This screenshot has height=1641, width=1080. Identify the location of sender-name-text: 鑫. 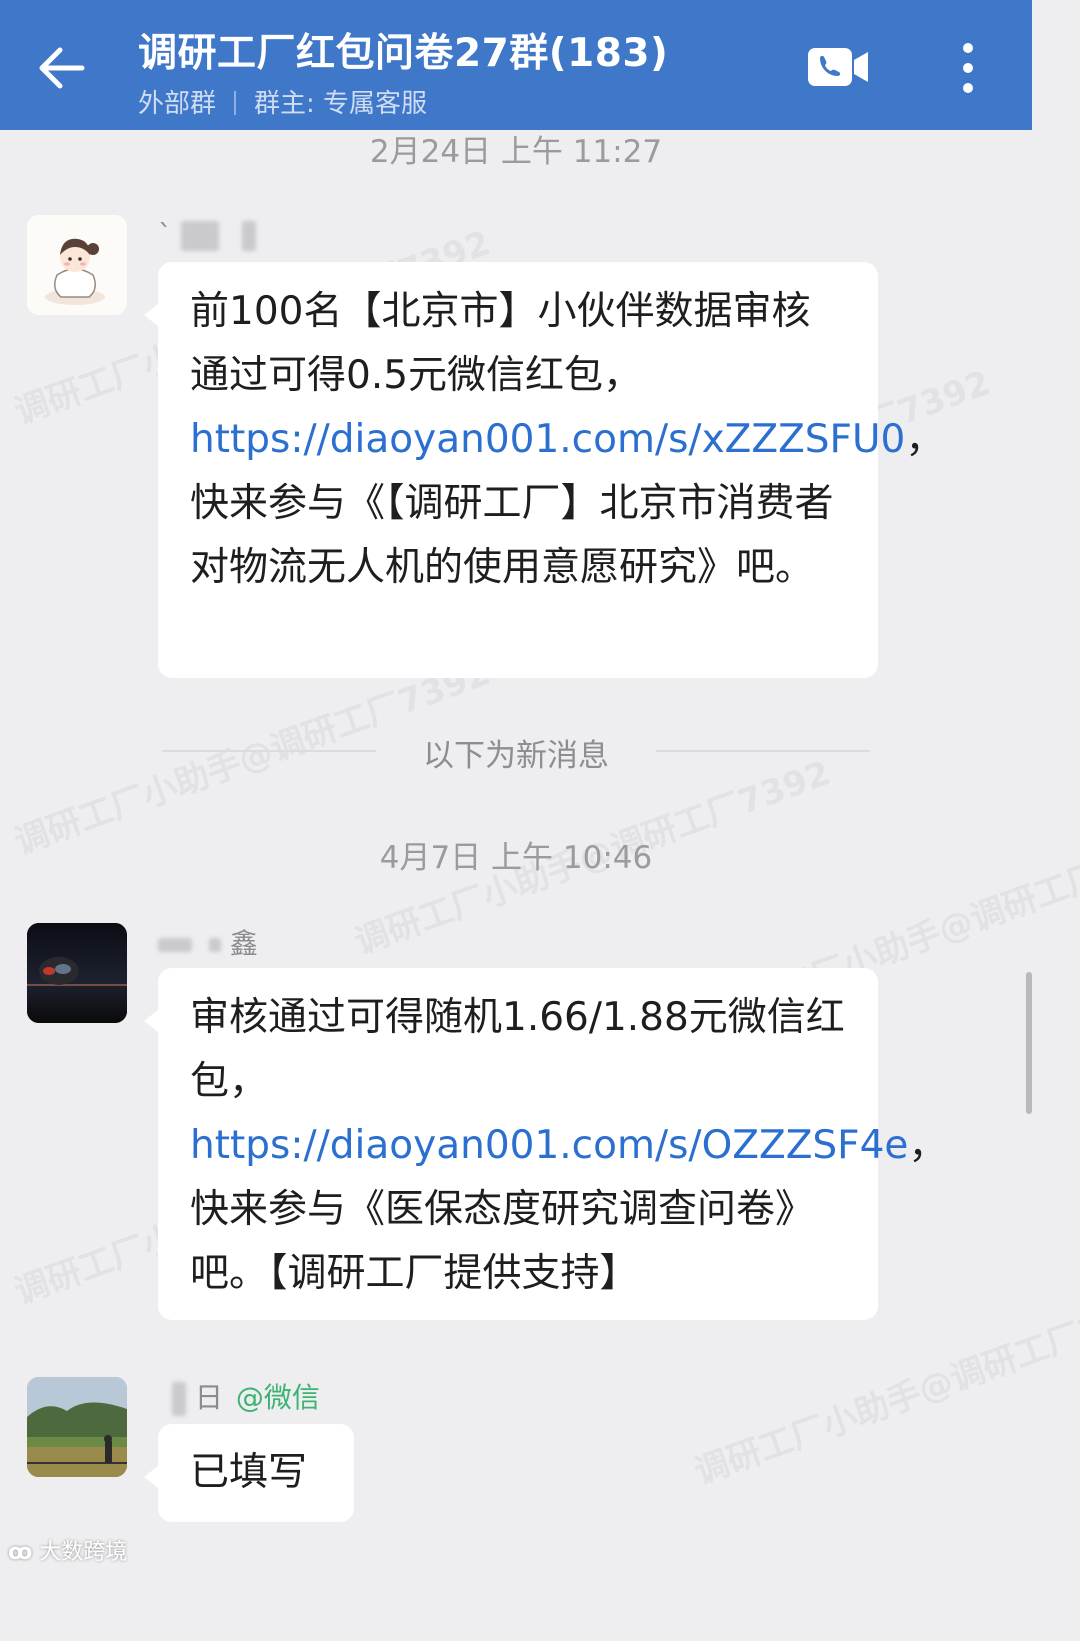
(243, 943).